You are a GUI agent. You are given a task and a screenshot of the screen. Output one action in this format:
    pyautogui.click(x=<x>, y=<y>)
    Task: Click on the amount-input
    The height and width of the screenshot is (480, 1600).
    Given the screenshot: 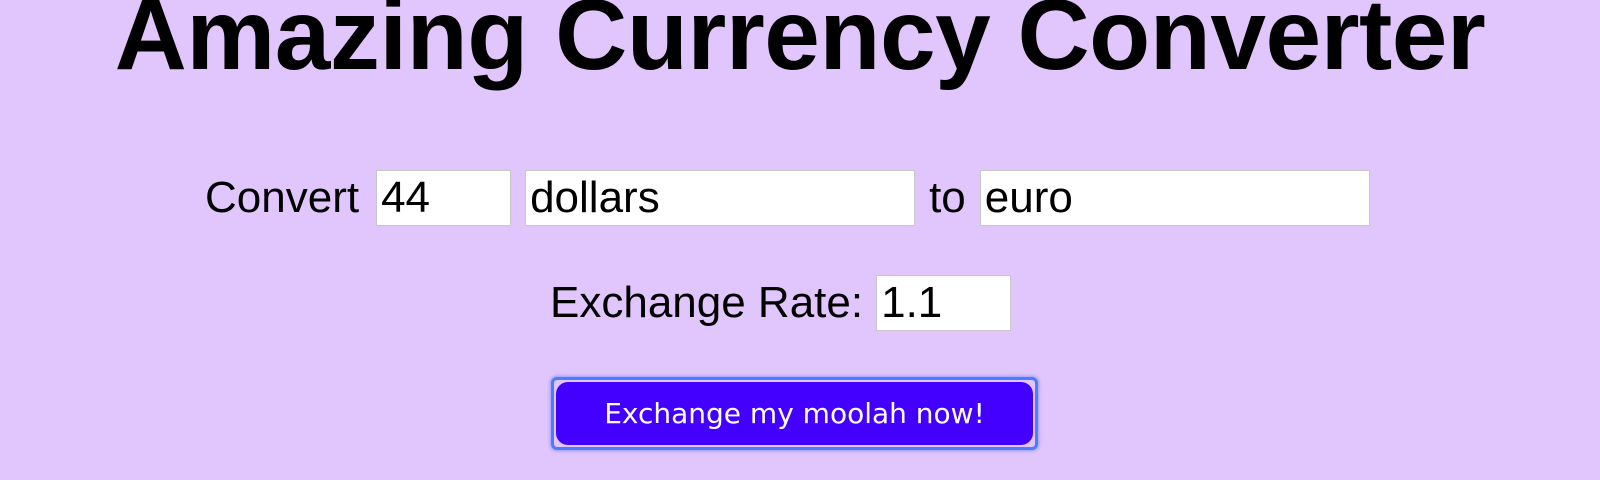 What is the action you would take?
    pyautogui.click(x=444, y=198)
    